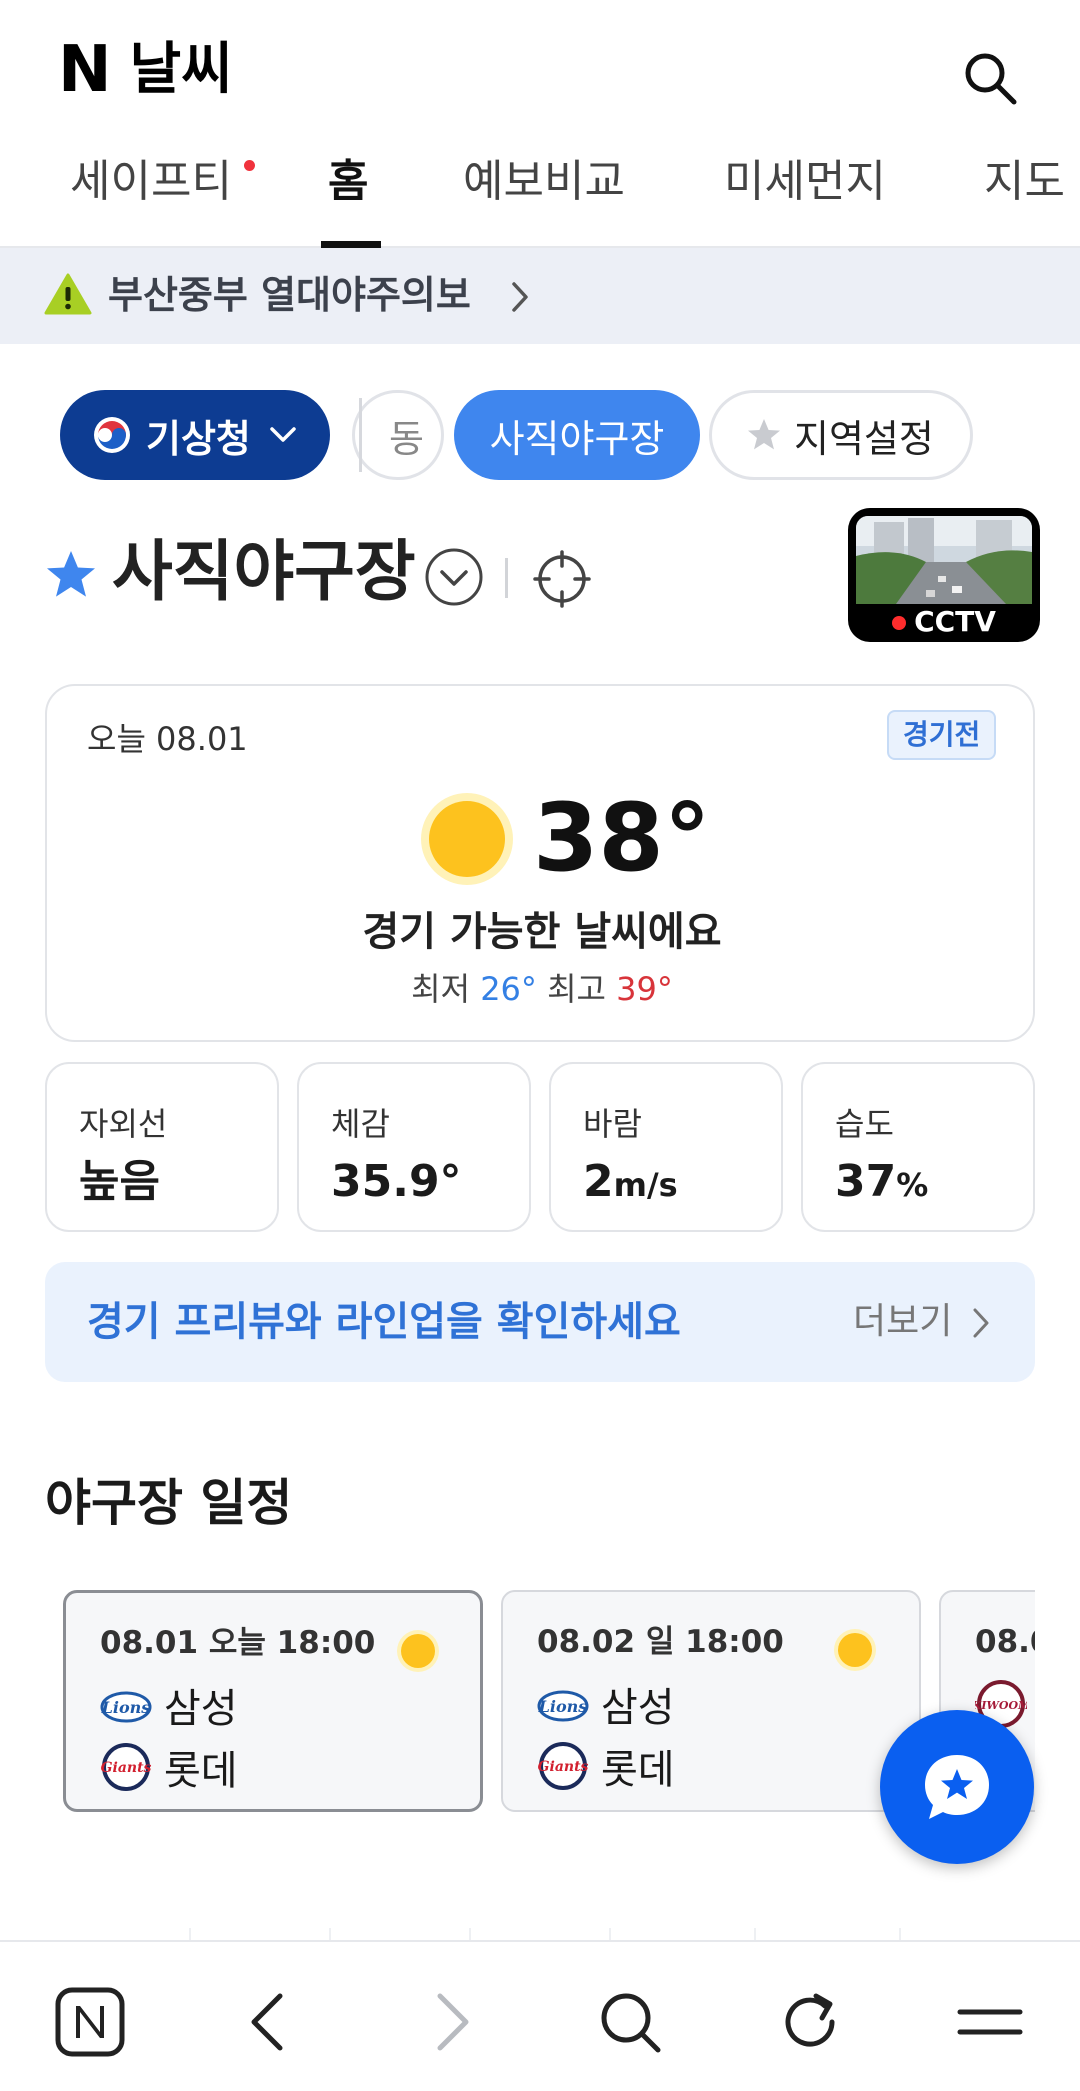  Describe the element at coordinates (882, 1181) in the screenshot. I see `stat-value: 37%` at that location.